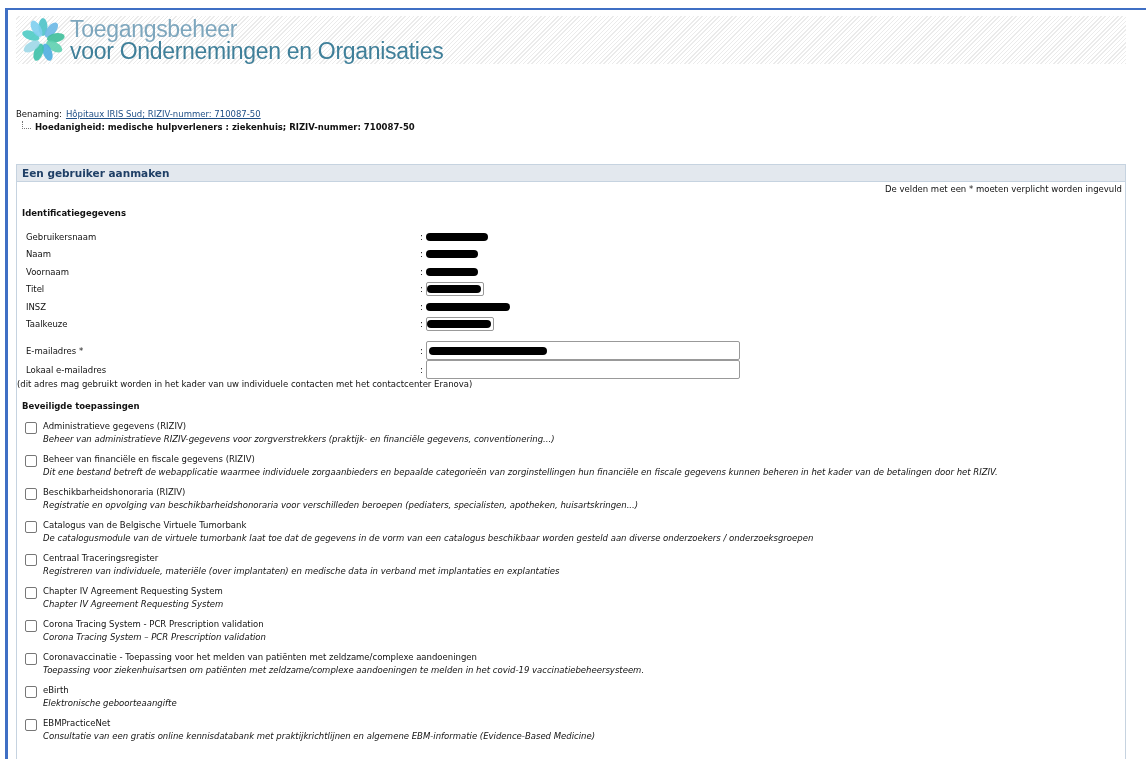 The image size is (1146, 759). What do you see at coordinates (56, 690) in the screenshot?
I see `application-name: eBirth` at bounding box center [56, 690].